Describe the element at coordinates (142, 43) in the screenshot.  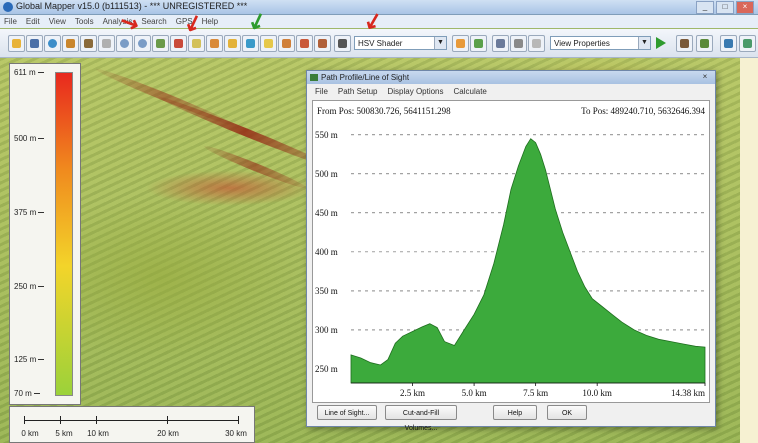
I see `zoom-out-icon` at that location.